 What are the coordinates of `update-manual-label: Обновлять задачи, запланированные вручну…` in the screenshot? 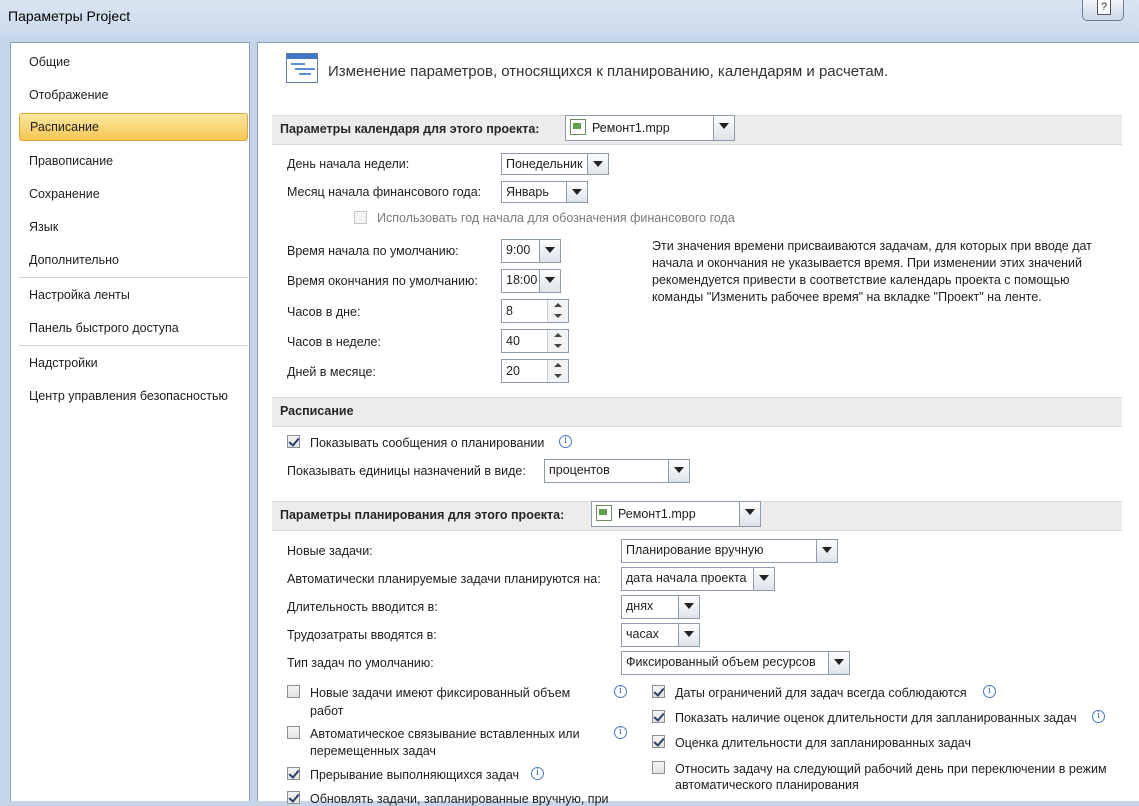 It's located at (459, 799).